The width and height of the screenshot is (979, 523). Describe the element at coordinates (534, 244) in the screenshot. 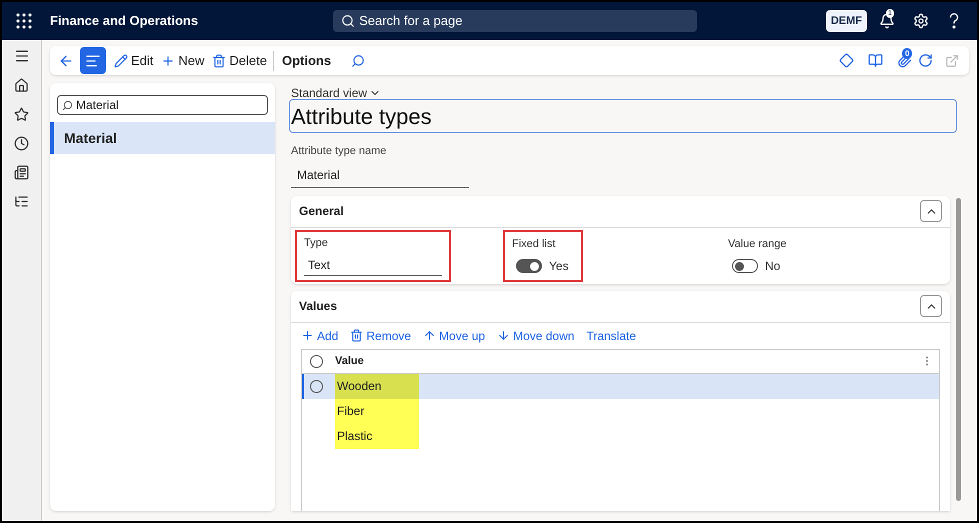

I see `field-label: Fixed list` at that location.